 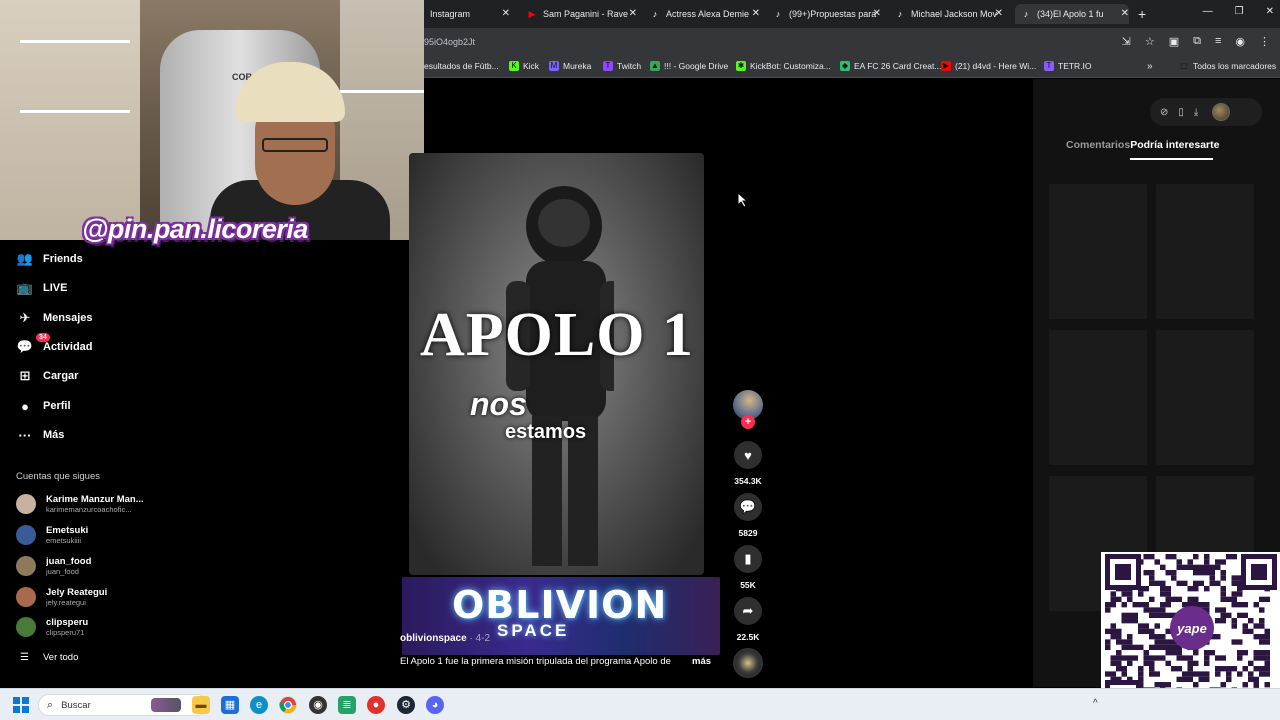 I want to click on following-account: juan_food juan_food, so click(x=53, y=566).